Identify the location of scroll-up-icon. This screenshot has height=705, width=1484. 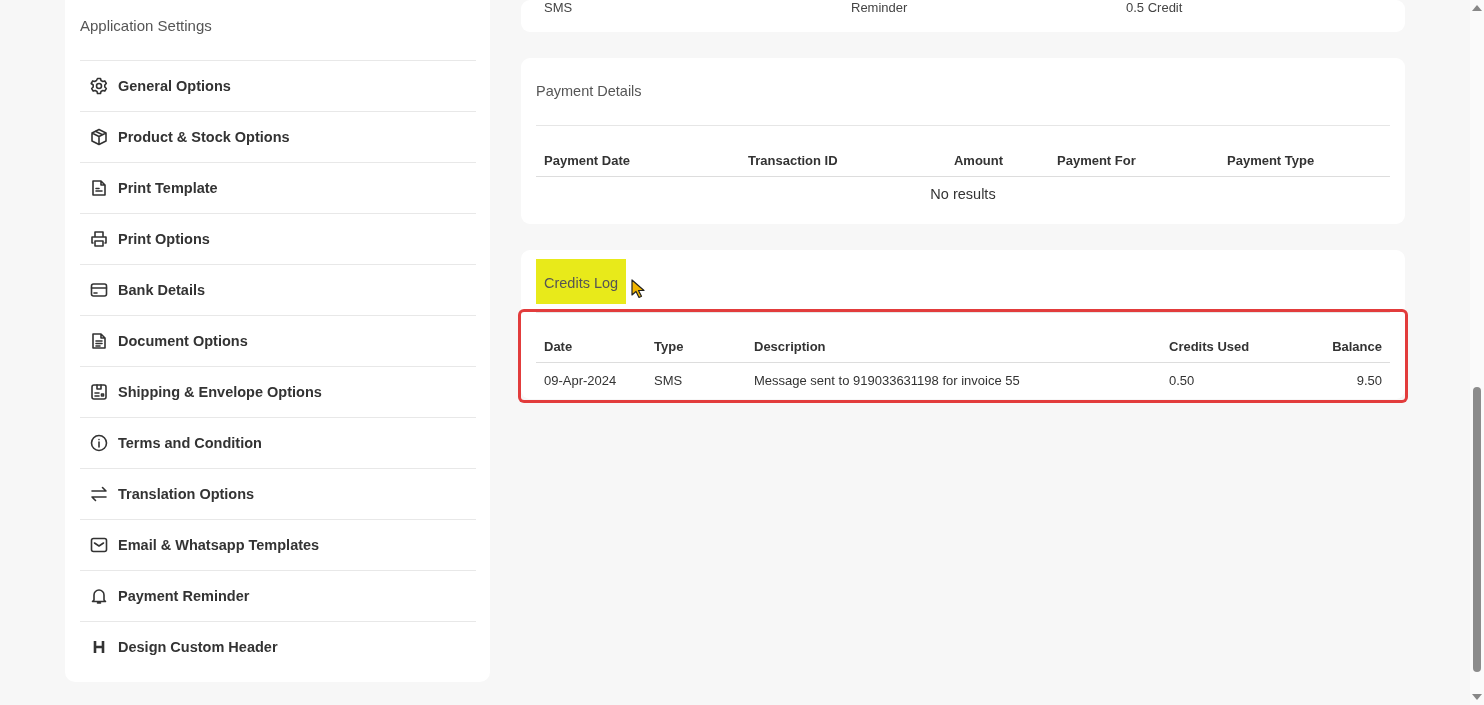
(1477, 8).